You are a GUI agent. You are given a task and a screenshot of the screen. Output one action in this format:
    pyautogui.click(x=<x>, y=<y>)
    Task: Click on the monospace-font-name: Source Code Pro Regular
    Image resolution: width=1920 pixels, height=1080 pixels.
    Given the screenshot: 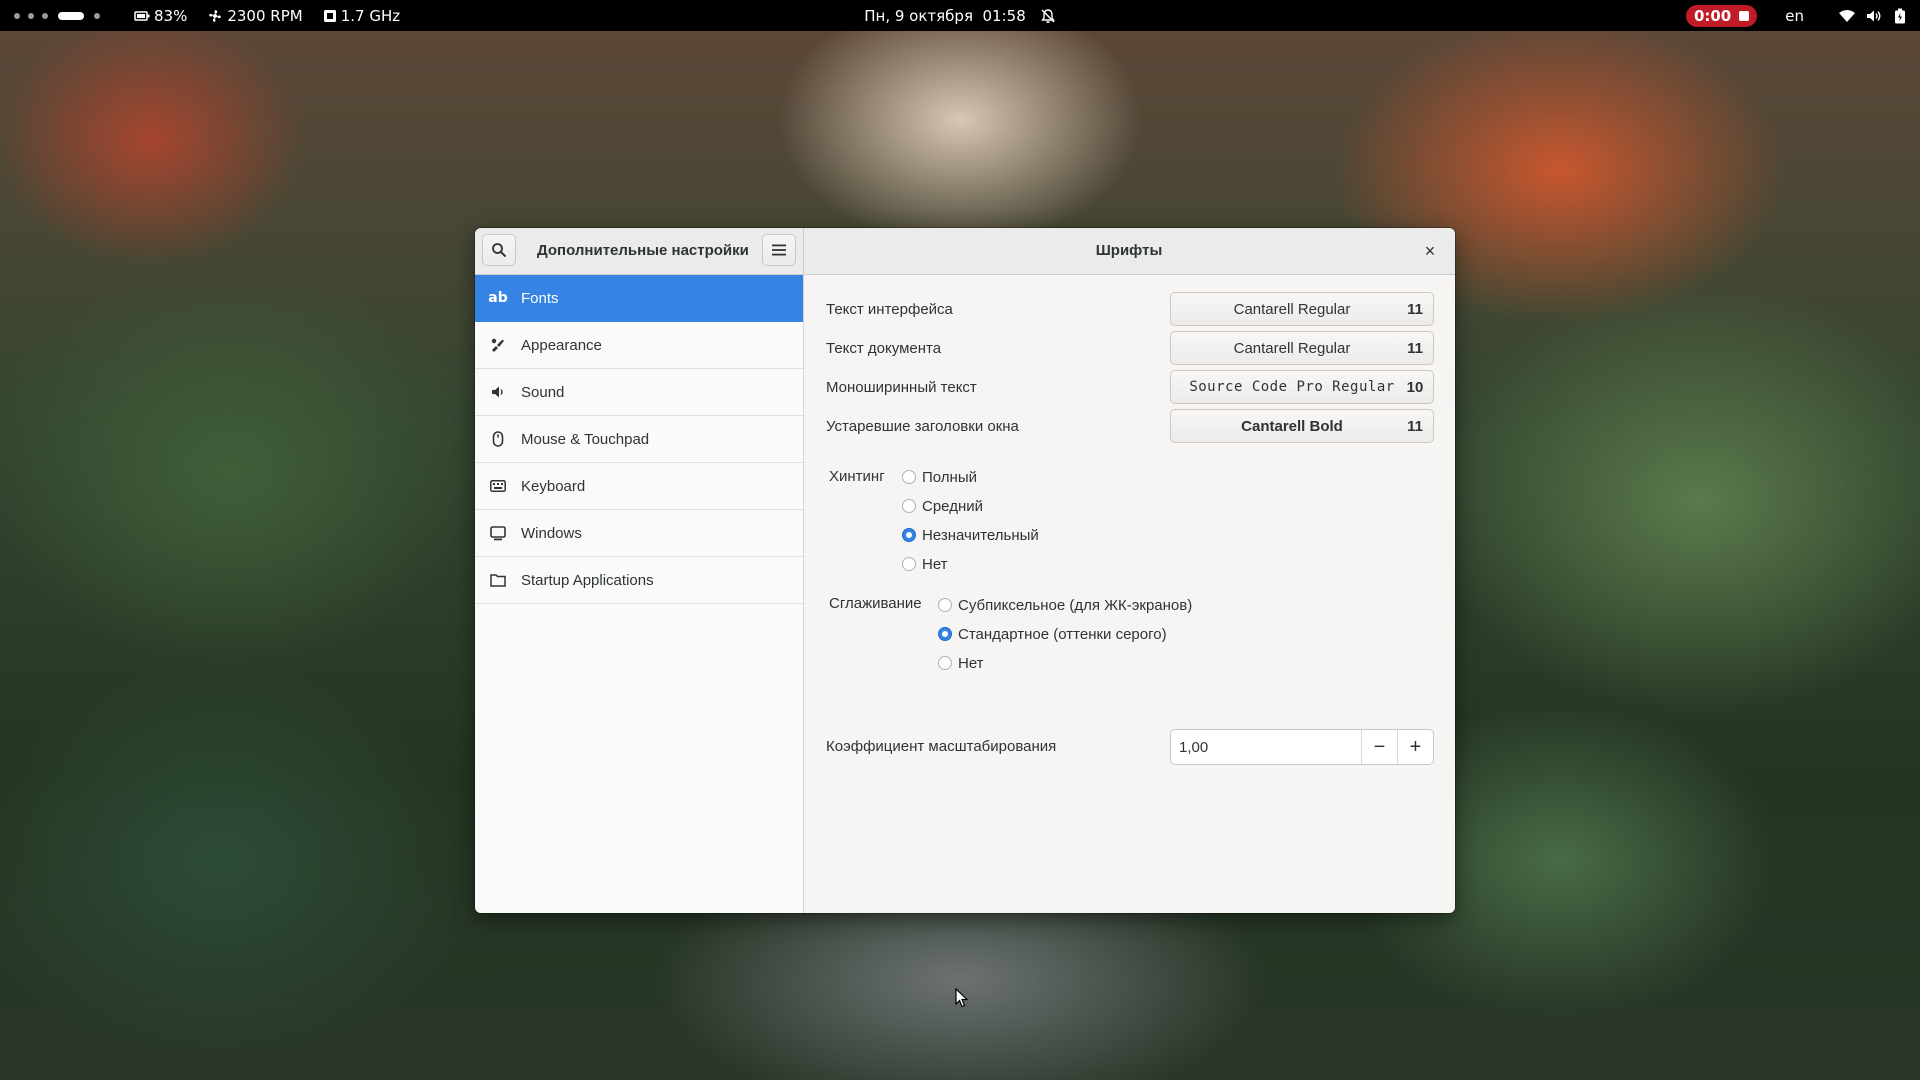 What is the action you would take?
    pyautogui.click(x=1292, y=387)
    